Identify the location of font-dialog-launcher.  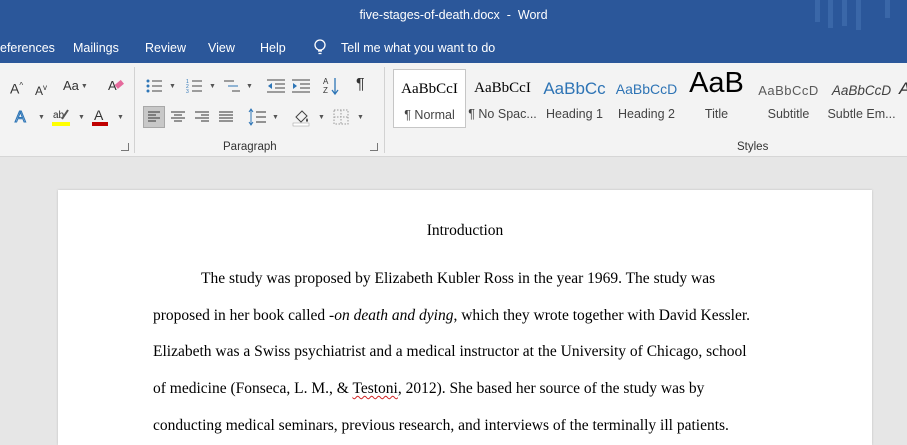
(125, 147).